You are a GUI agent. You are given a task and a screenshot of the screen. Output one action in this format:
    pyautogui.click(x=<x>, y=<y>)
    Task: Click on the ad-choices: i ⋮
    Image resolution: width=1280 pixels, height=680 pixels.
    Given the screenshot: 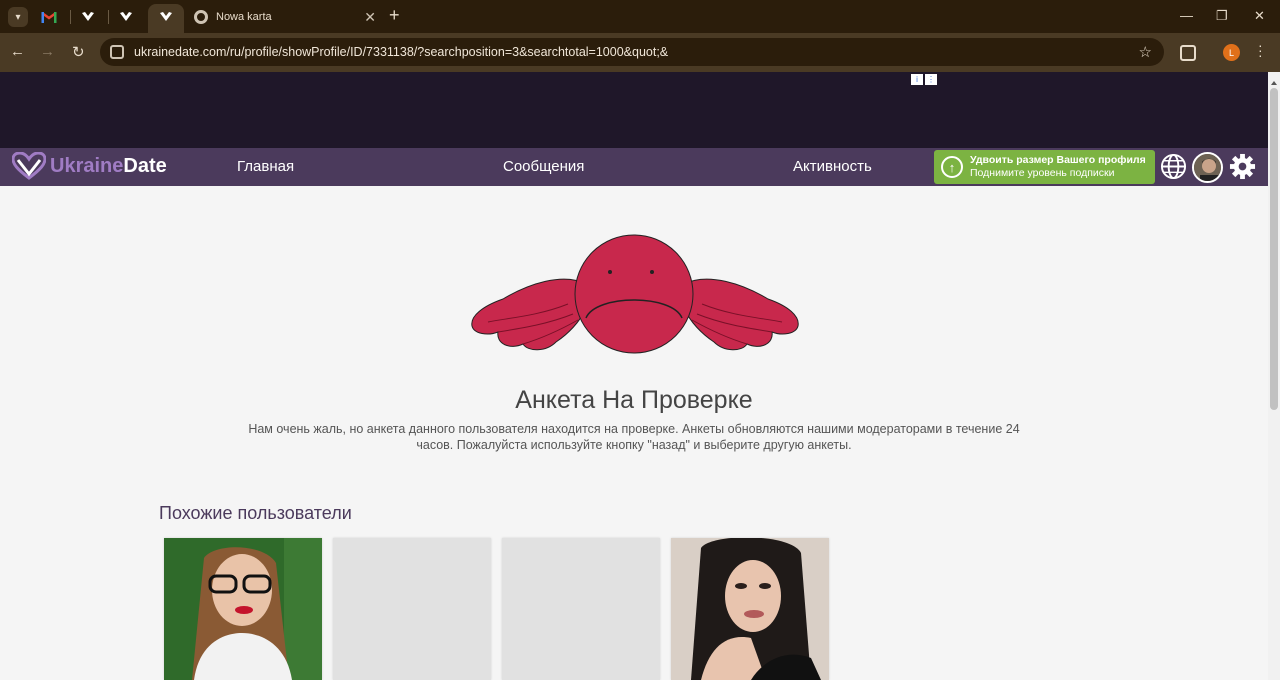 What is the action you would take?
    pyautogui.click(x=924, y=79)
    